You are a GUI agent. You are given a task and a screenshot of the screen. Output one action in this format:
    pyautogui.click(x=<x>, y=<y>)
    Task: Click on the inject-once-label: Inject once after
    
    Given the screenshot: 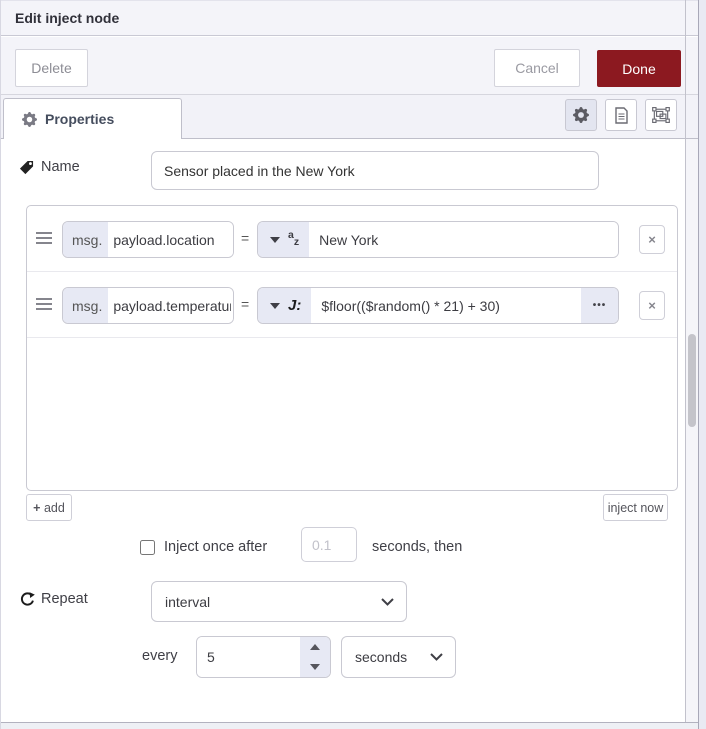 What is the action you would take?
    pyautogui.click(x=216, y=547)
    